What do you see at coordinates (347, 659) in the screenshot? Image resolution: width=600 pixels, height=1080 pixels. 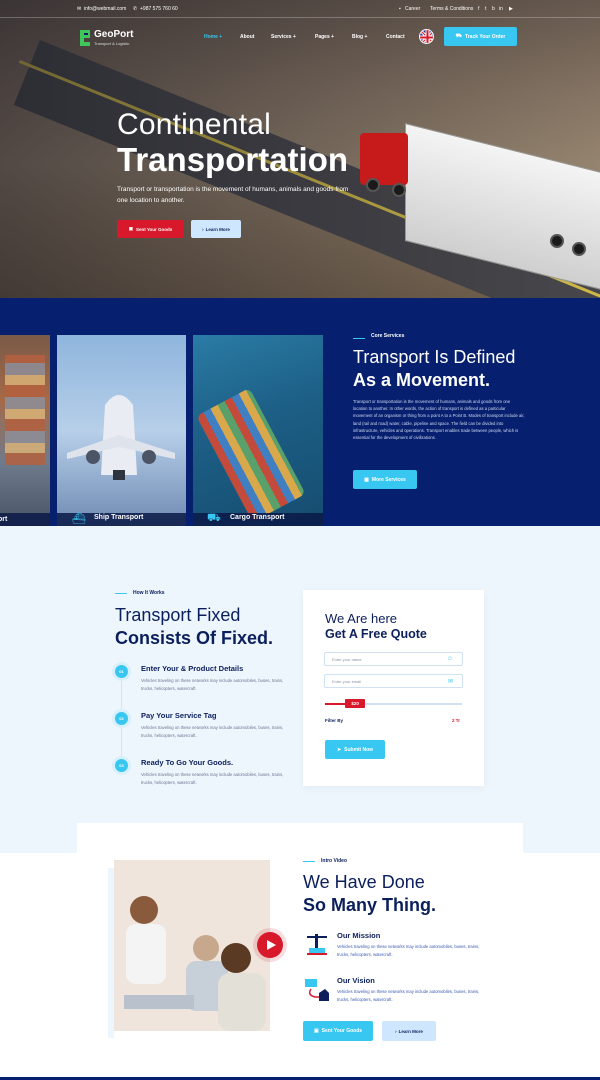 I see `name-placeholder: Enter your name` at bounding box center [347, 659].